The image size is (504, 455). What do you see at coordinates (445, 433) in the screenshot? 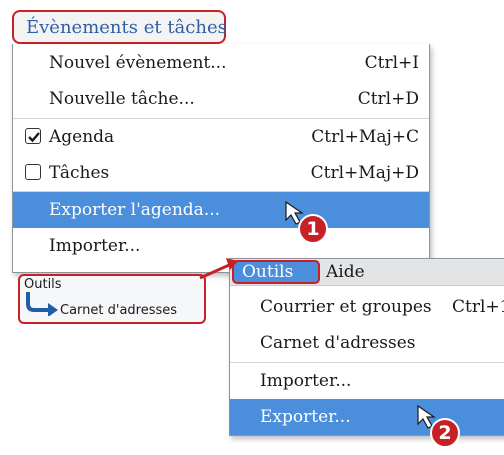
I see `step-badge-2: 2` at bounding box center [445, 433].